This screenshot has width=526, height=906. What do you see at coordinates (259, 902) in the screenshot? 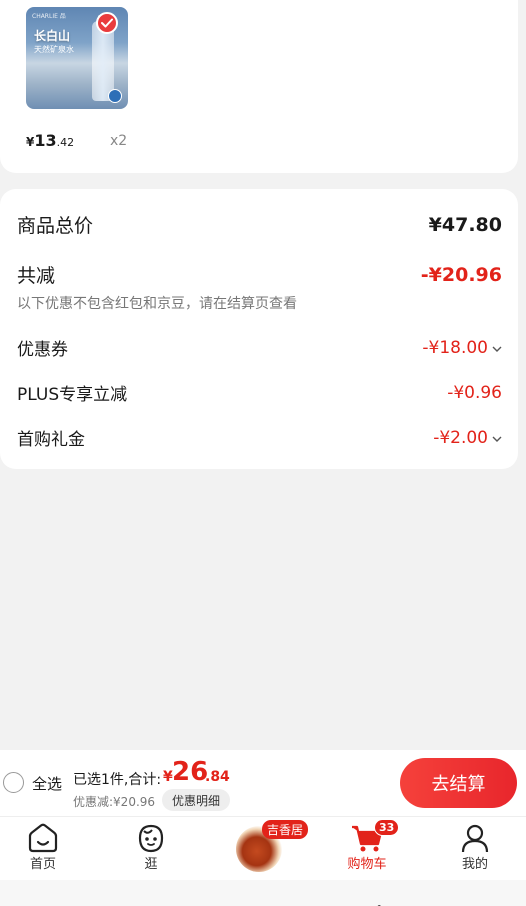
I see `home-square-icon` at bounding box center [259, 902].